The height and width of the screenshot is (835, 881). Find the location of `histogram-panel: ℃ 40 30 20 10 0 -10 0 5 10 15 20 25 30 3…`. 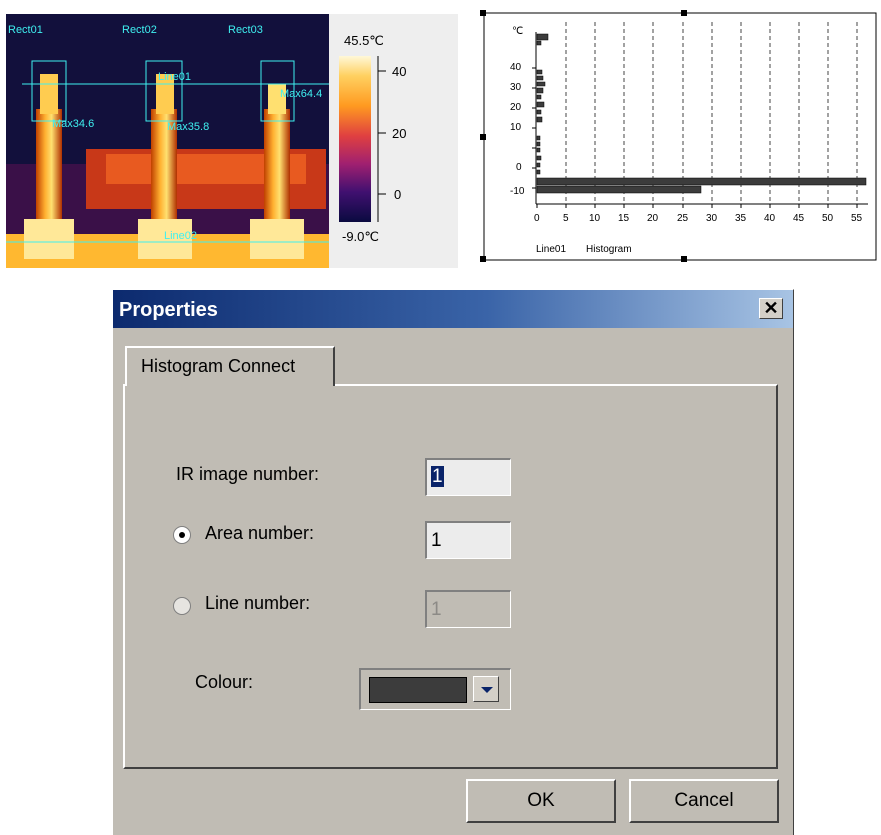

histogram-panel: ℃ 40 30 20 10 0 -10 0 5 10 15 20 25 30 3… is located at coordinates (679, 136).